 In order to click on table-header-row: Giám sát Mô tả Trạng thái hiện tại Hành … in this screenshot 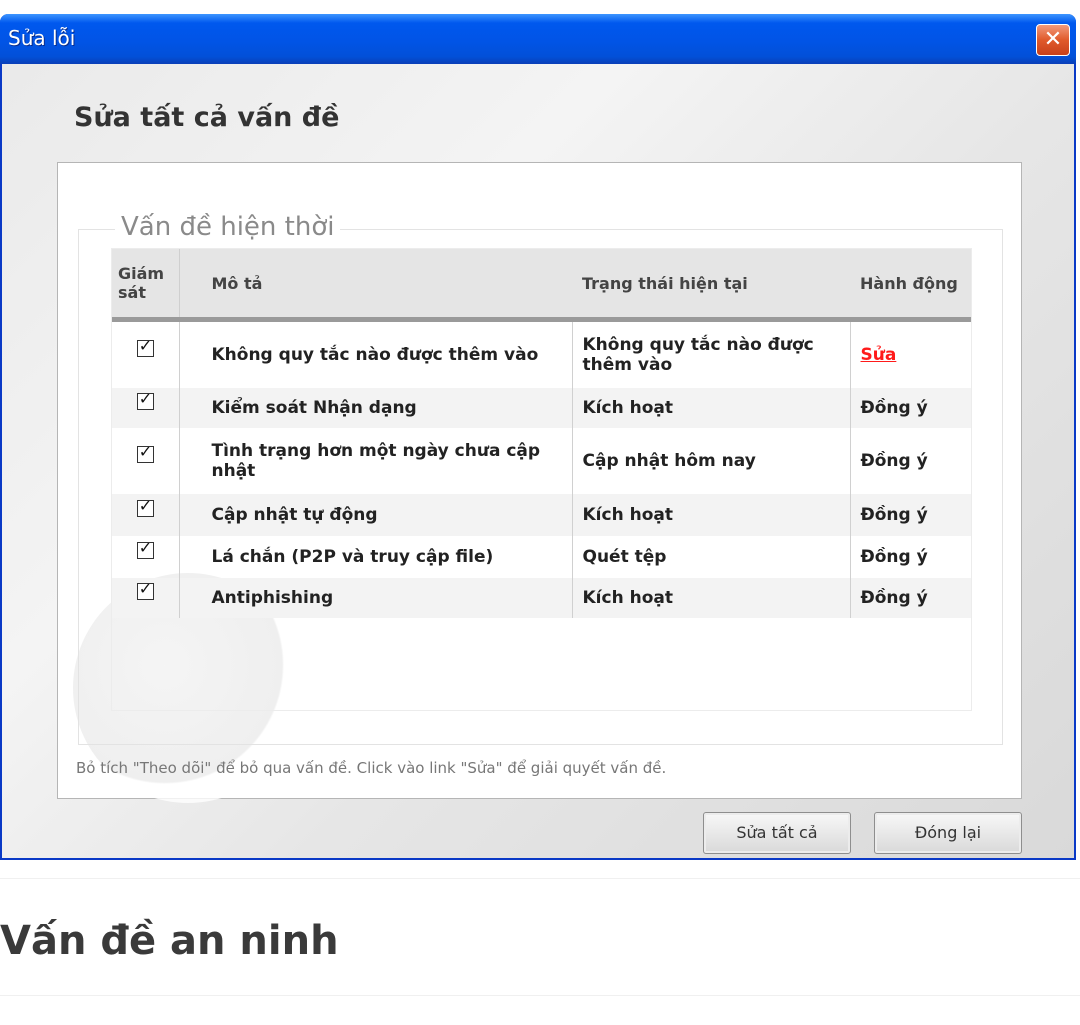, I will do `click(541, 285)`.